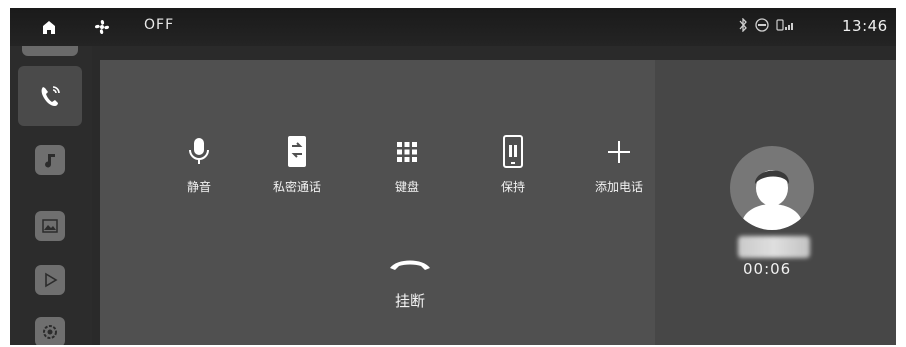 This screenshot has width=906, height=347. I want to click on dock-scroll-indicator, so click(50, 51).